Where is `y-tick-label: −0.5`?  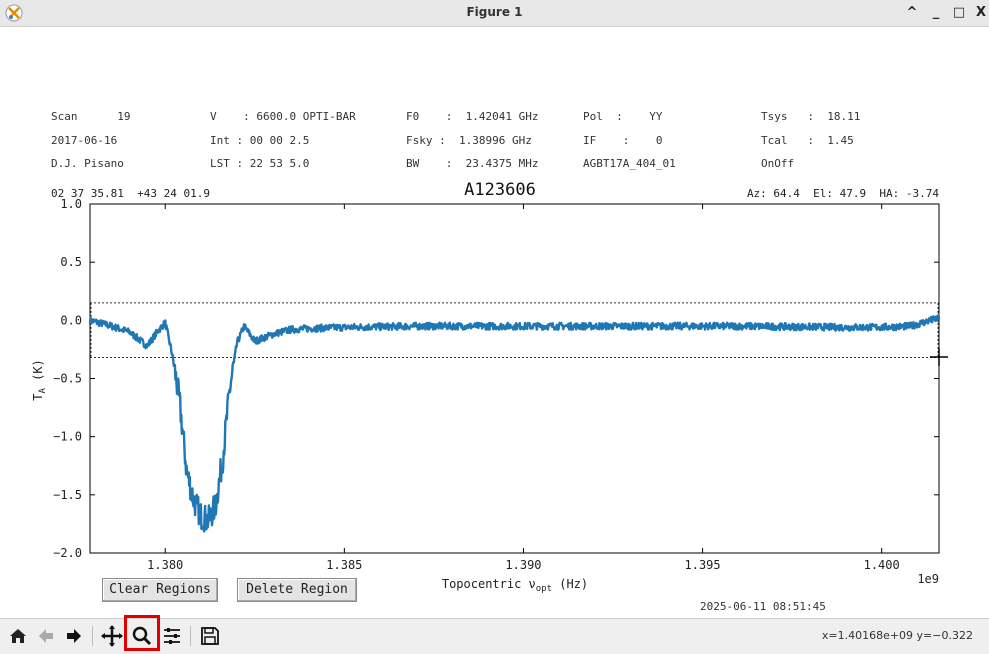
y-tick-label: −0.5 is located at coordinates (67, 379).